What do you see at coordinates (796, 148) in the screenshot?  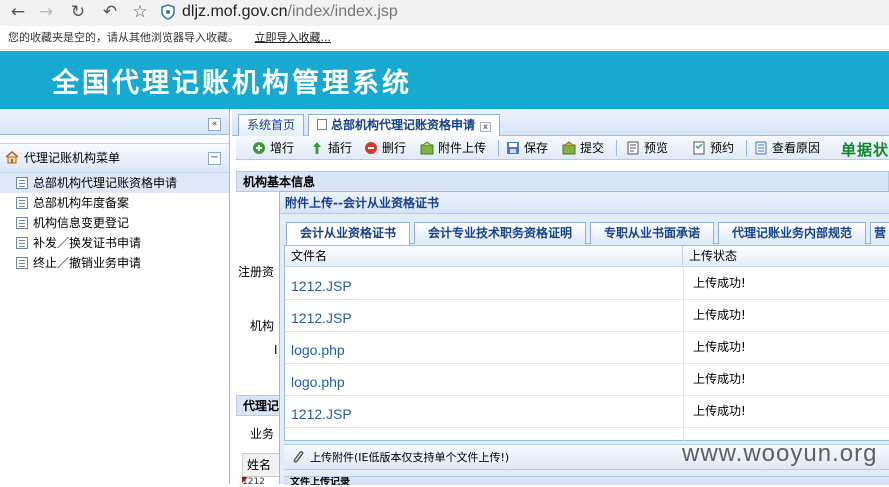 I see `button-label: 查看原因` at bounding box center [796, 148].